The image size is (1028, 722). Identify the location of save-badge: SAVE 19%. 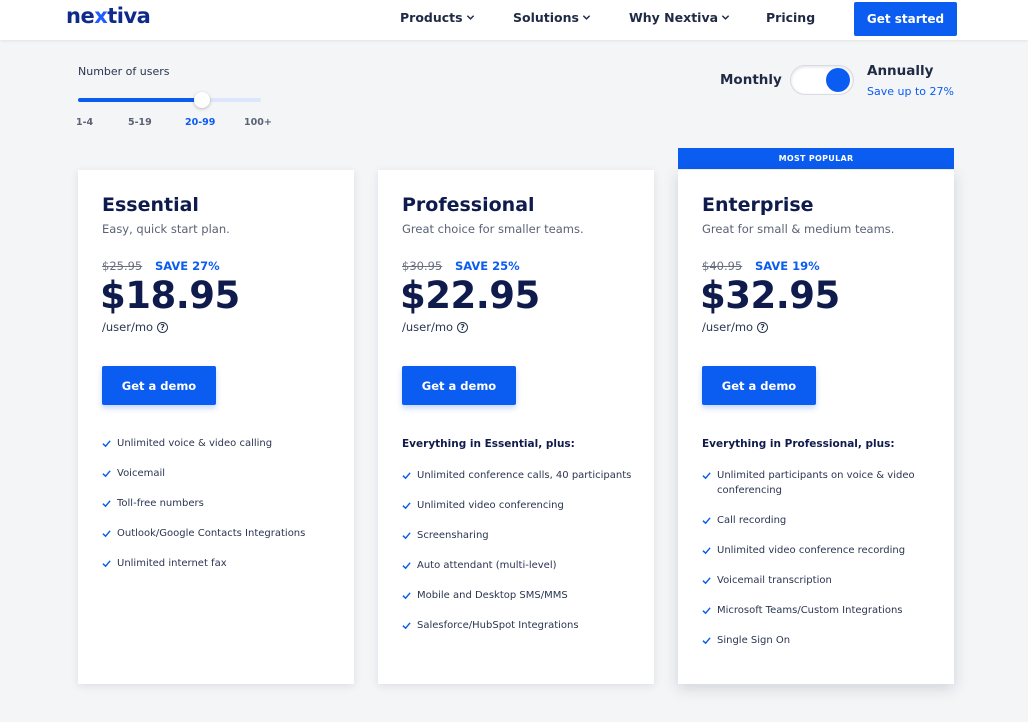
(787, 266).